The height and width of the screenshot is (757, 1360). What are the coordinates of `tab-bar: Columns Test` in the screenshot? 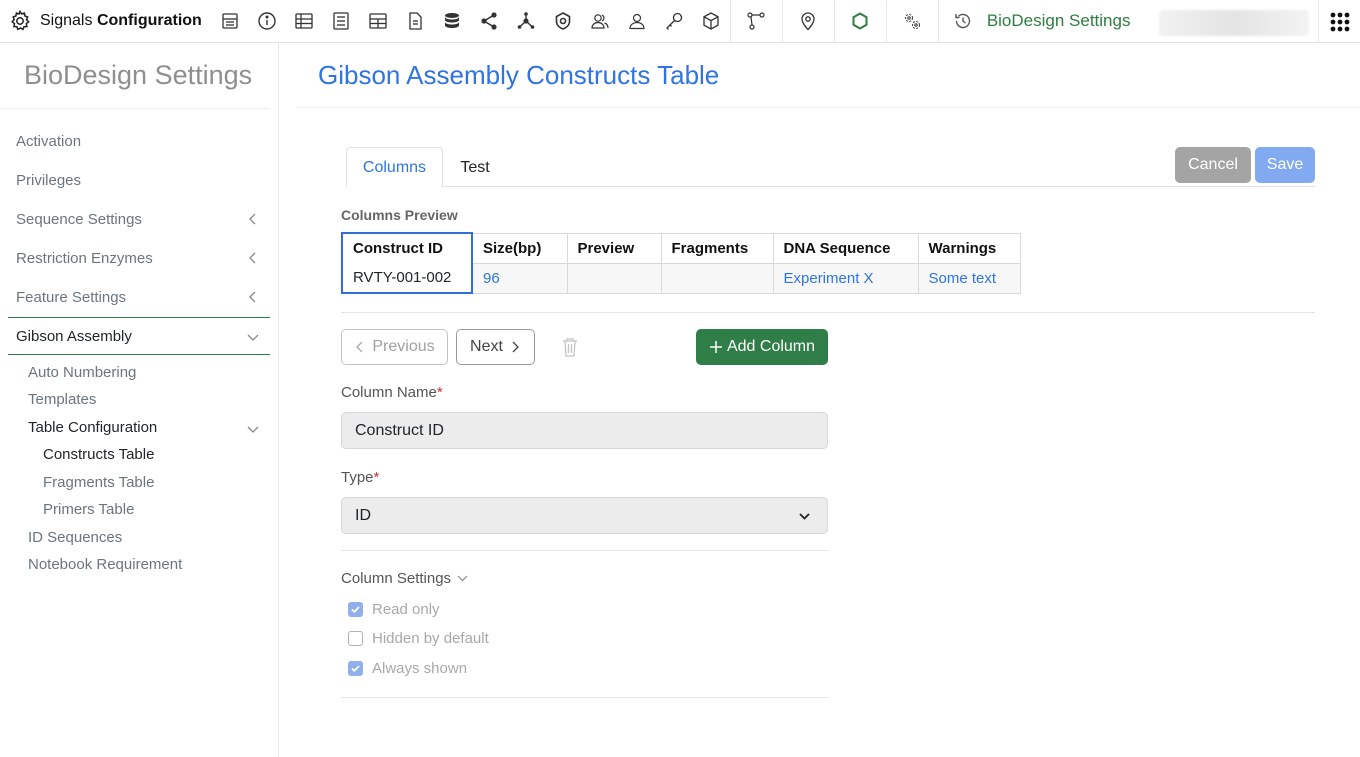 It's located at (830, 167).